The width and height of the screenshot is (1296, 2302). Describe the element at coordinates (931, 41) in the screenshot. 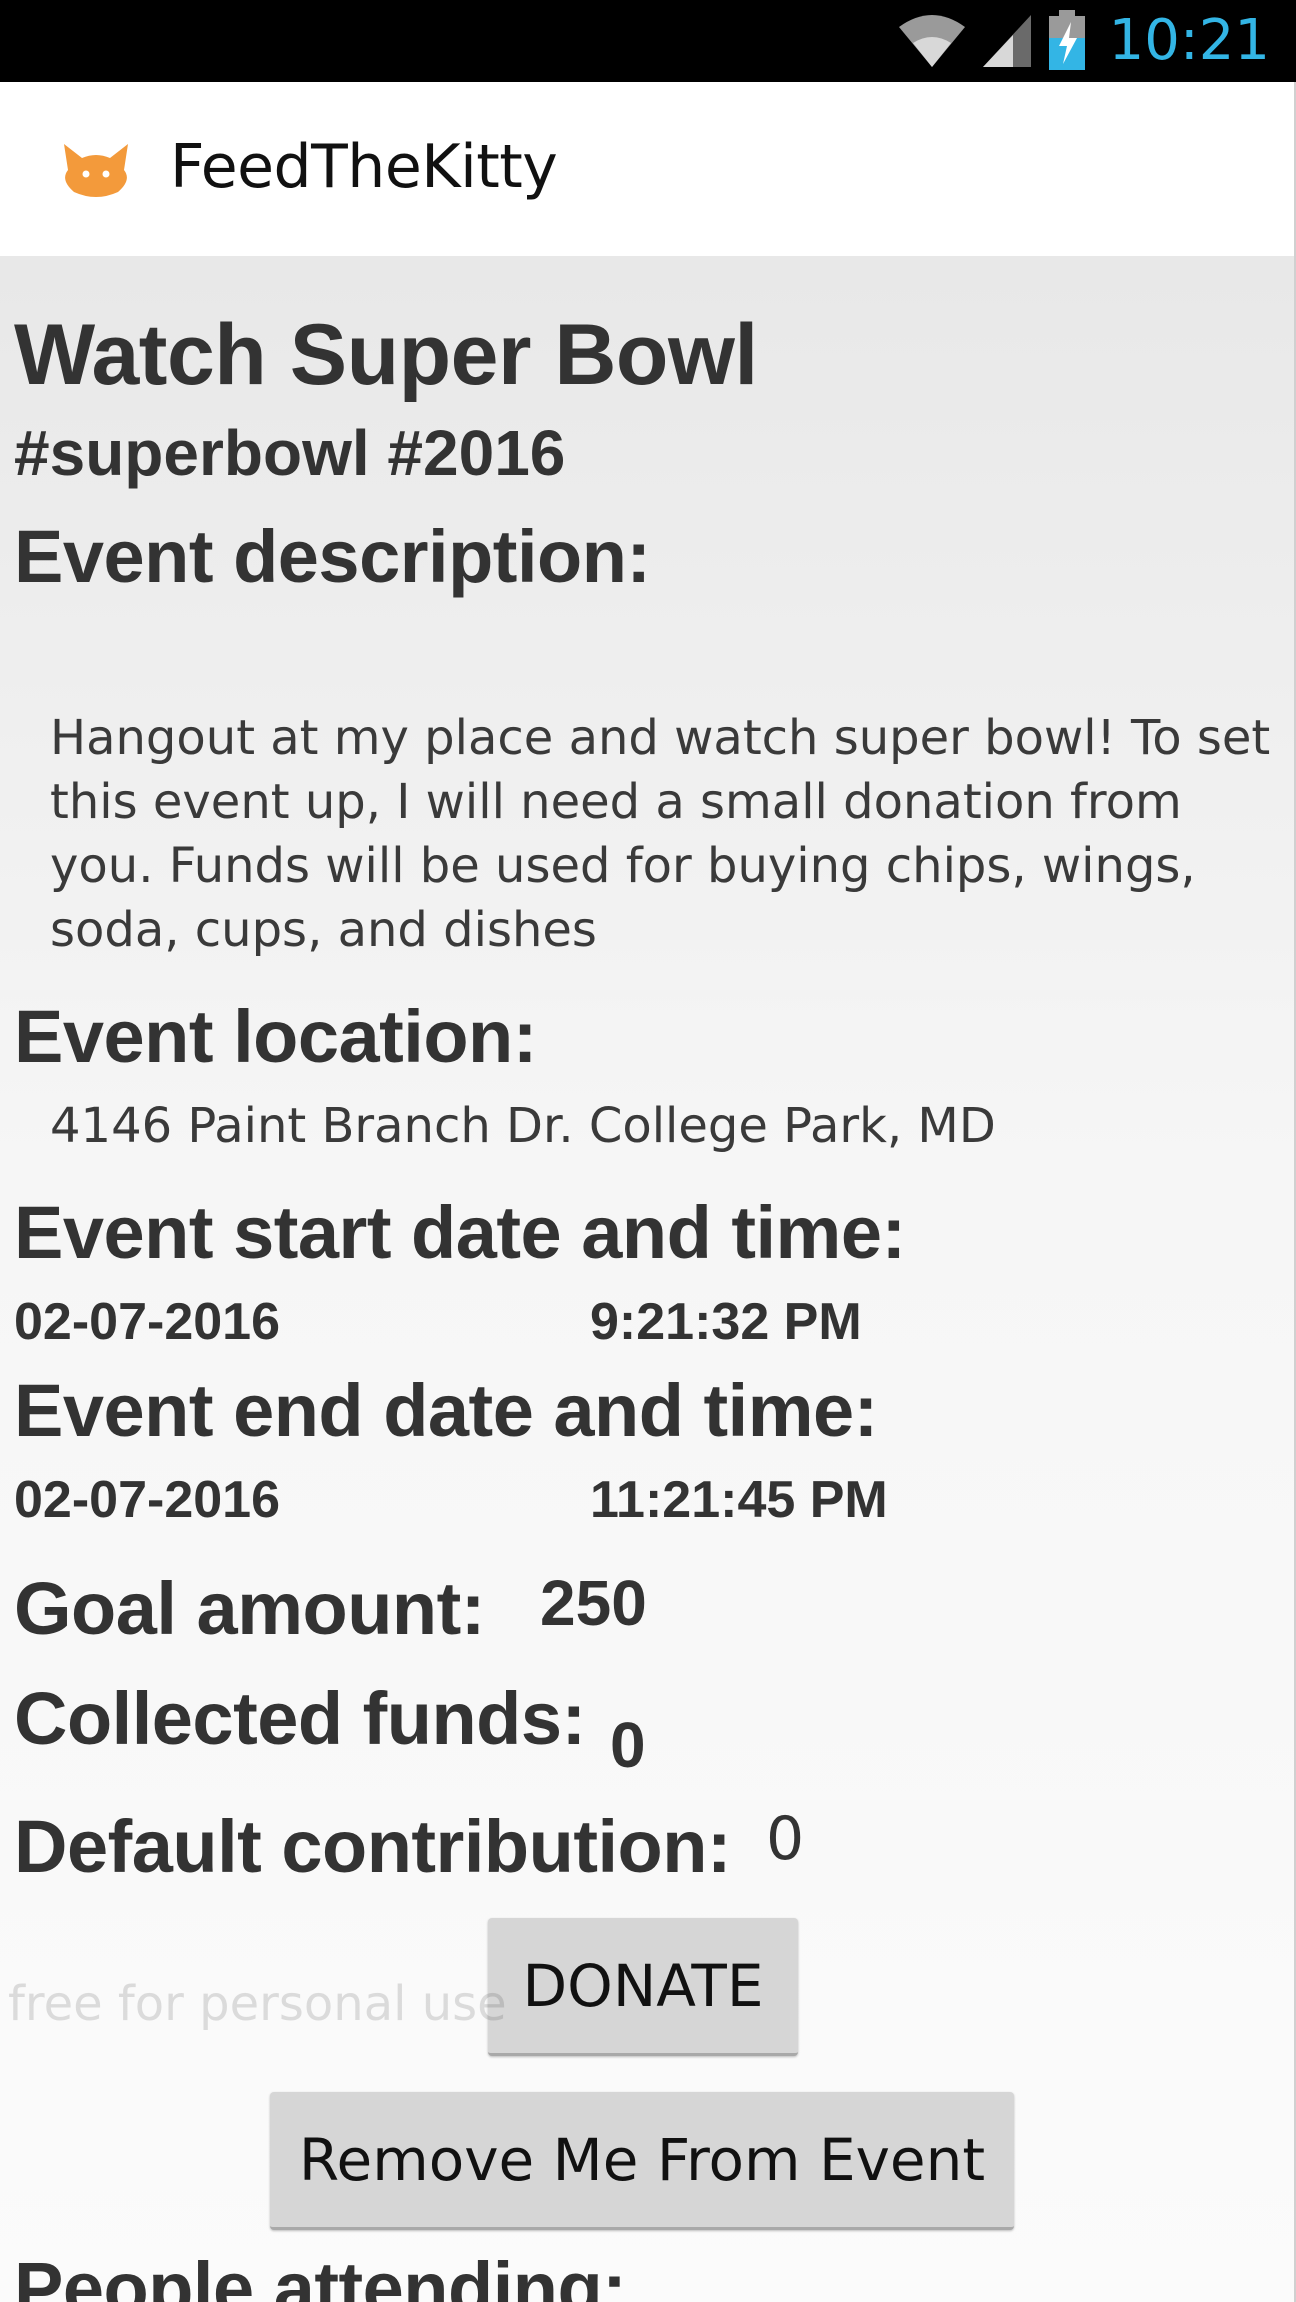

I see `wifi-icon` at that location.